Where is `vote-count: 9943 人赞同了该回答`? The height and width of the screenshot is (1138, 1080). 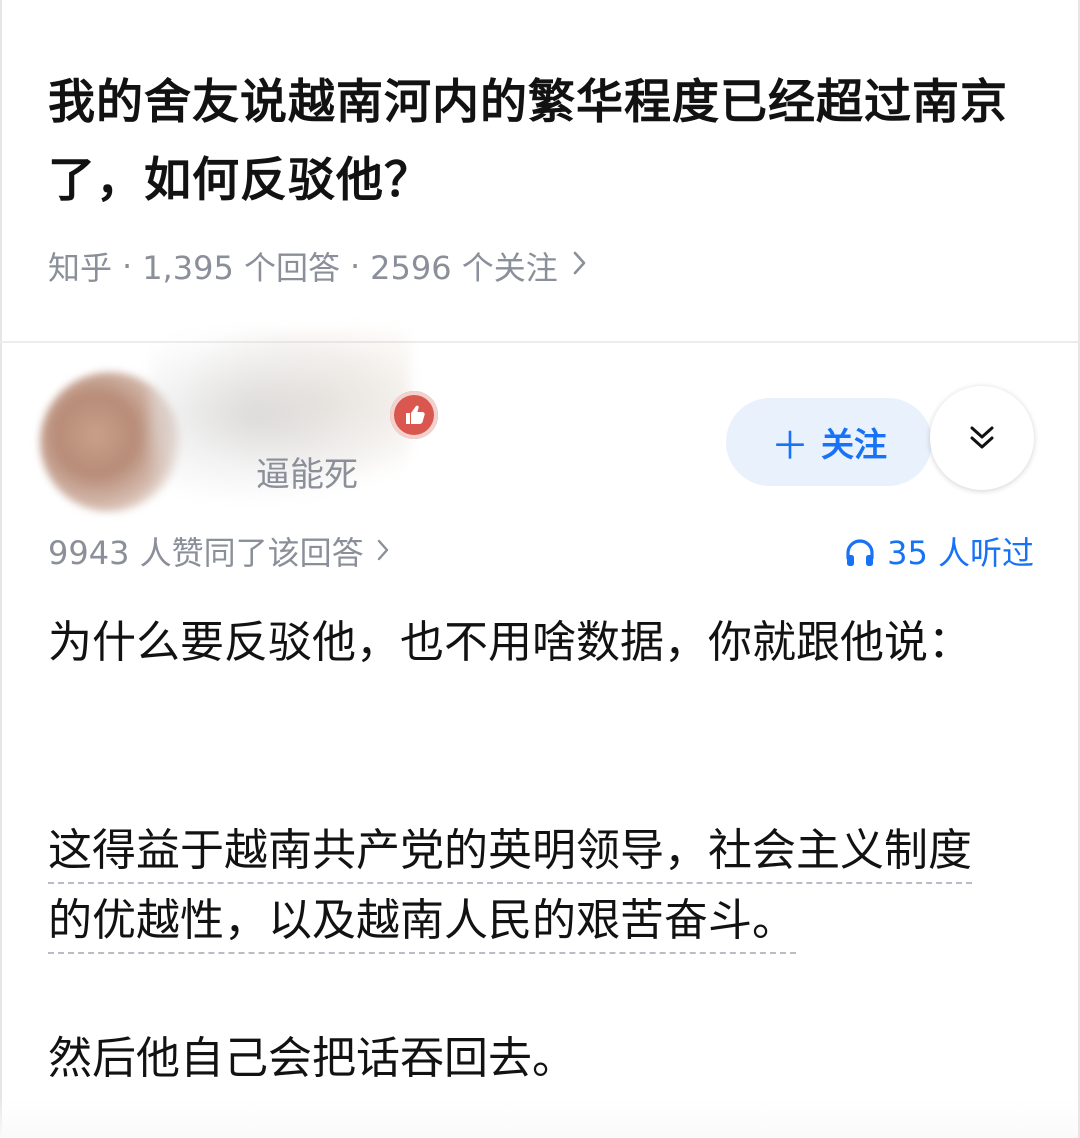
vote-count: 9943 人赞同了该回答 is located at coordinates (219, 553).